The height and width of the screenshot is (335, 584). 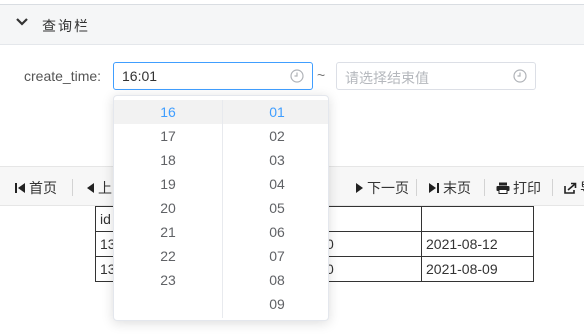 What do you see at coordinates (168, 112) in the screenshot?
I see `hour-option: 16` at bounding box center [168, 112].